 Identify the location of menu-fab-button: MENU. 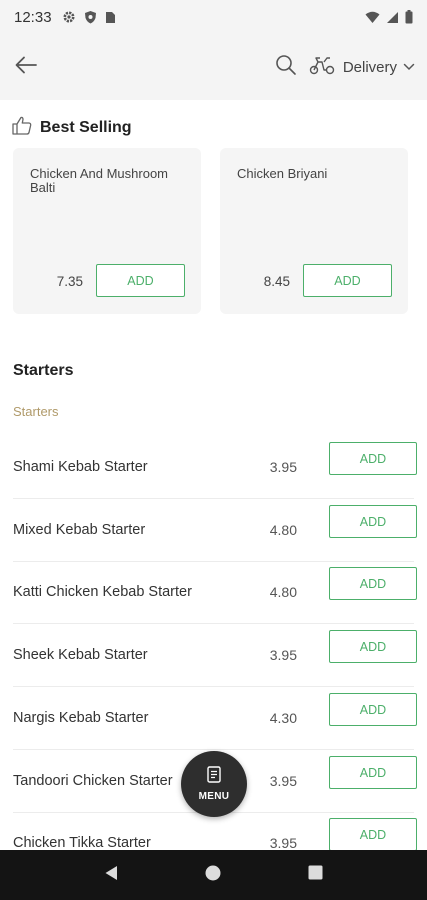
(214, 784).